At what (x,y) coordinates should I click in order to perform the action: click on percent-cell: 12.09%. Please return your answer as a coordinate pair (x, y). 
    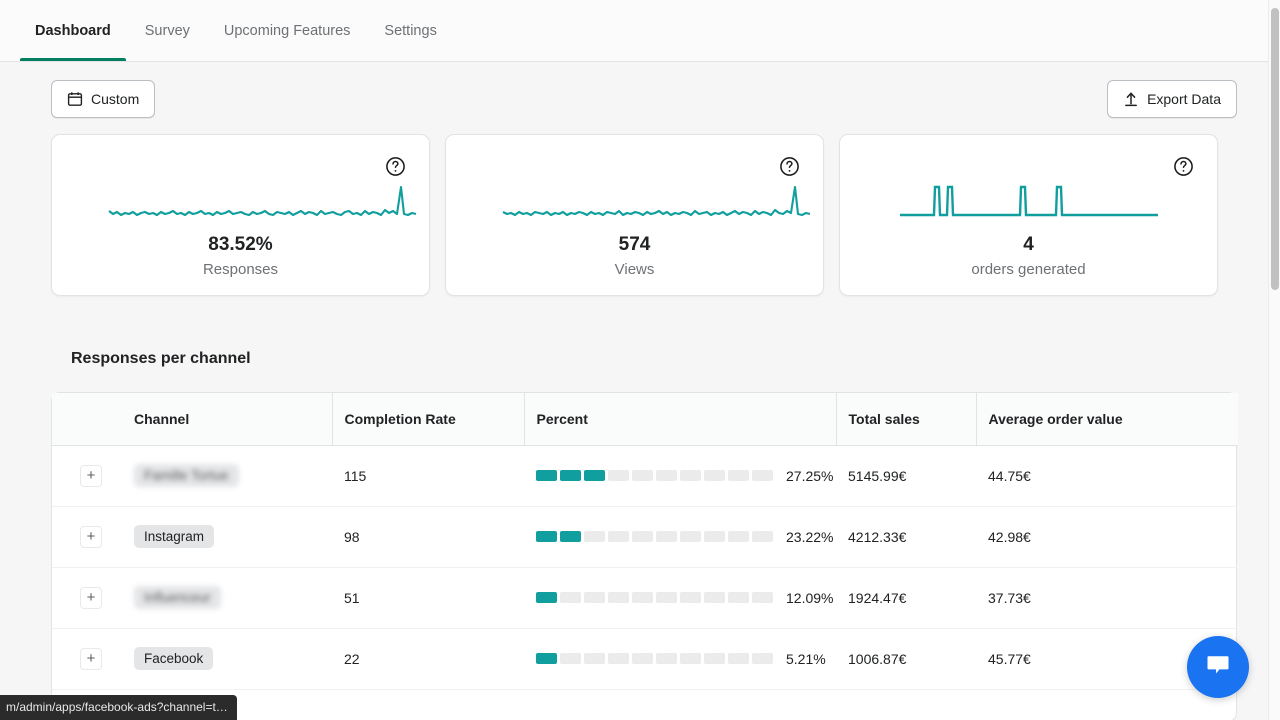
    Looking at the image, I should click on (680, 598).